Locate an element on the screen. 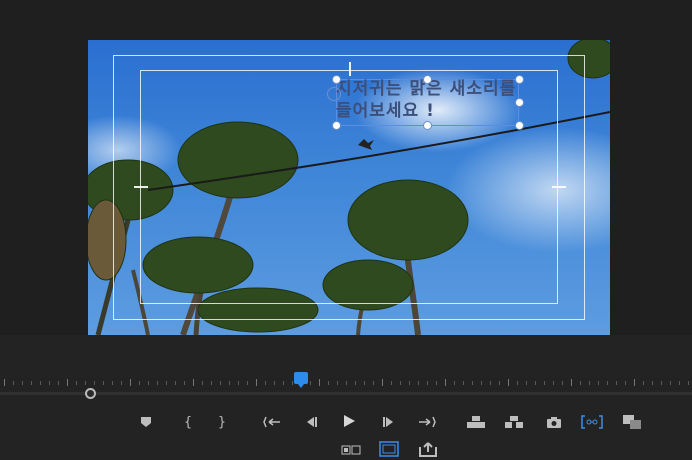 The image size is (692, 460). export-frame-button is located at coordinates (554, 422).